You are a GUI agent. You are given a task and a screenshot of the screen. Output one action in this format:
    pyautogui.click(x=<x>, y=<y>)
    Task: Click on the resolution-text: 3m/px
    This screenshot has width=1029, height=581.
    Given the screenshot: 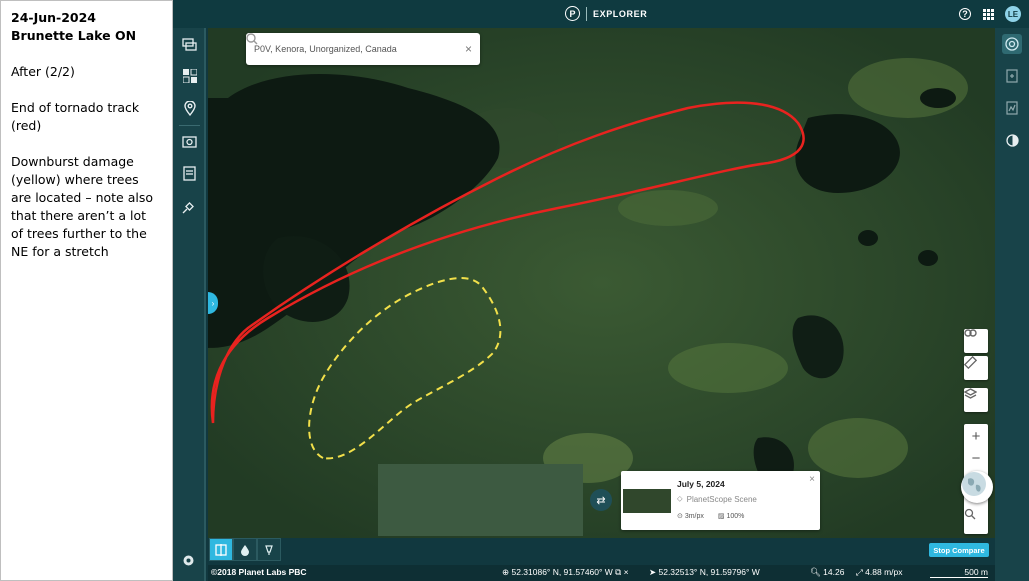 What is the action you would take?
    pyautogui.click(x=694, y=516)
    